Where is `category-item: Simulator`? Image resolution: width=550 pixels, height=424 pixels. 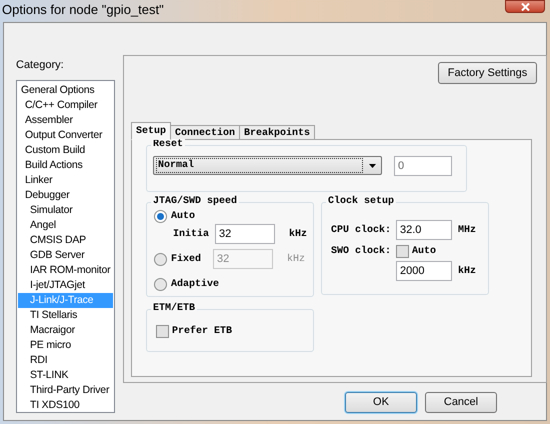 category-item: Simulator is located at coordinates (65, 210).